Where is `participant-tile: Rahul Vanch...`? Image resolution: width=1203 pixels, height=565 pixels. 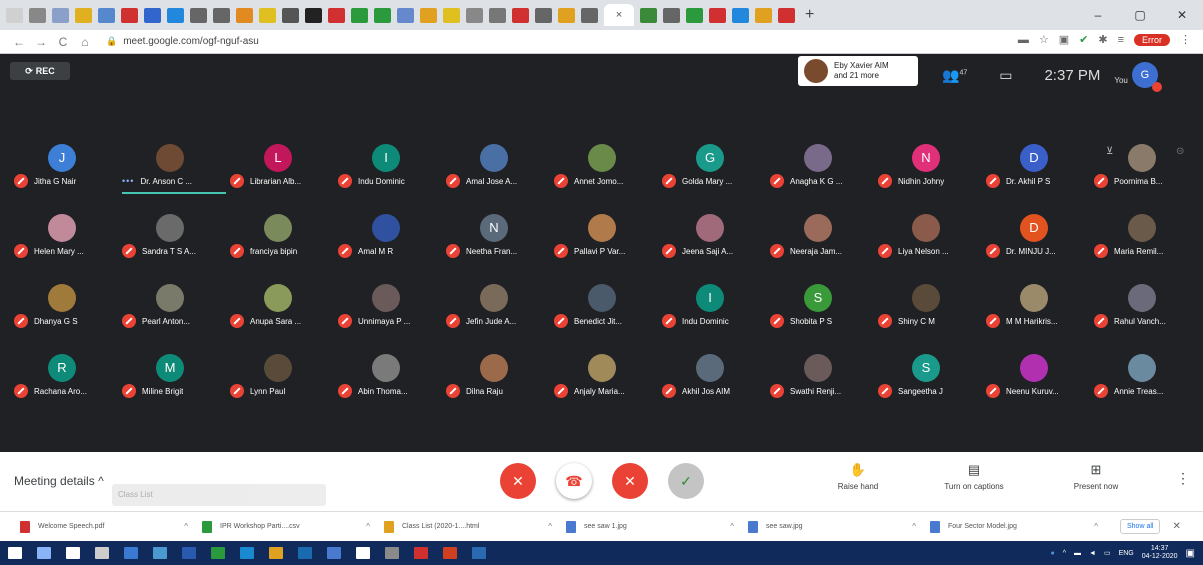
participant-tile: Rahul Vanch... is located at coordinates (1148, 309).